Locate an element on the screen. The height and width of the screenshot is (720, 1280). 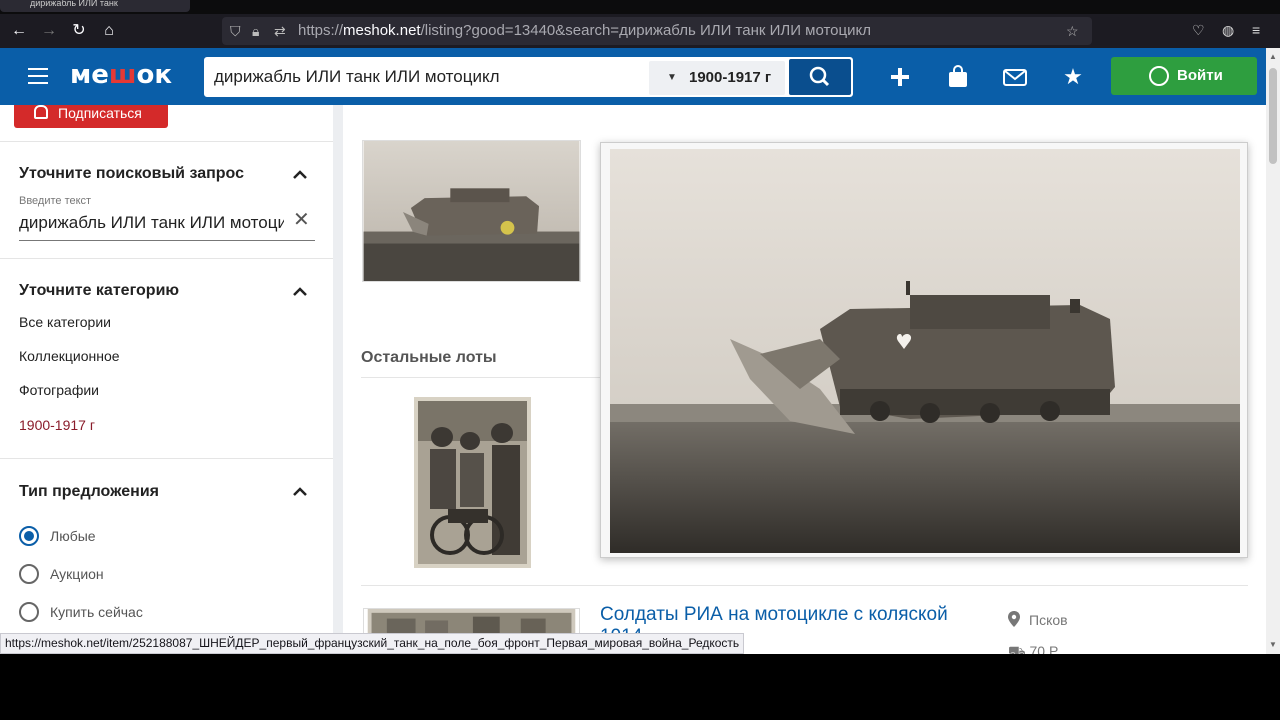
hamburger-menu-icon is located at coordinates (38, 76).